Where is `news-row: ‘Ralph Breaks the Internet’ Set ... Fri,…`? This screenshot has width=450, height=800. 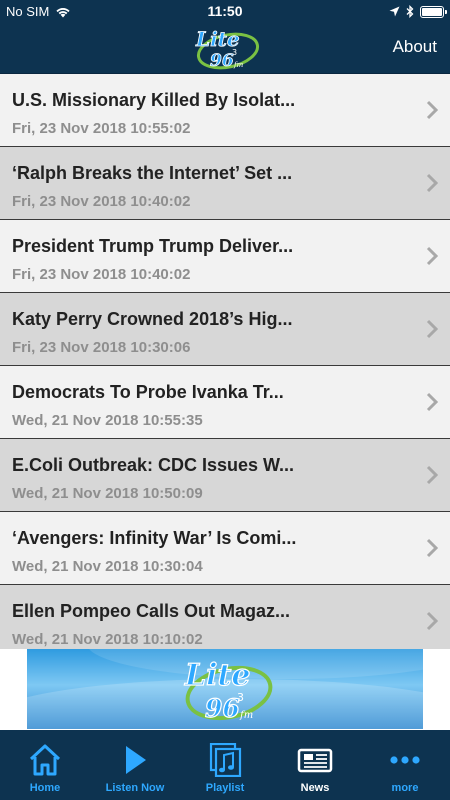
news-row: ‘Ralph Breaks the Internet’ Set ... Fri,… is located at coordinates (225, 183).